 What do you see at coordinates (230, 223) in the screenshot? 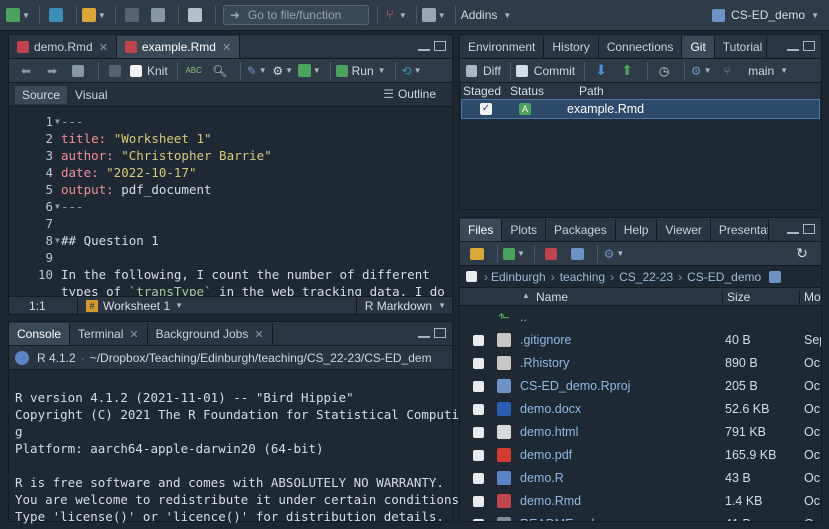
I see `code-line: 7` at bounding box center [230, 223].